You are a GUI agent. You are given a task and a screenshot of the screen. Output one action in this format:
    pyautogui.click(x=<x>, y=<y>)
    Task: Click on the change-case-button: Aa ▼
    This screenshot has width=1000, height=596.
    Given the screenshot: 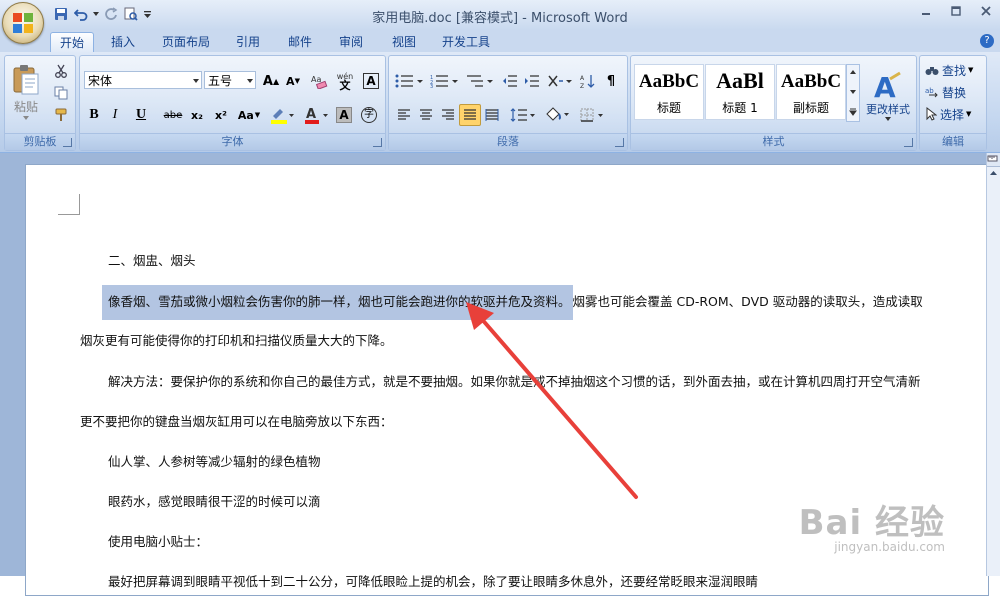 What is the action you would take?
    pyautogui.click(x=249, y=115)
    